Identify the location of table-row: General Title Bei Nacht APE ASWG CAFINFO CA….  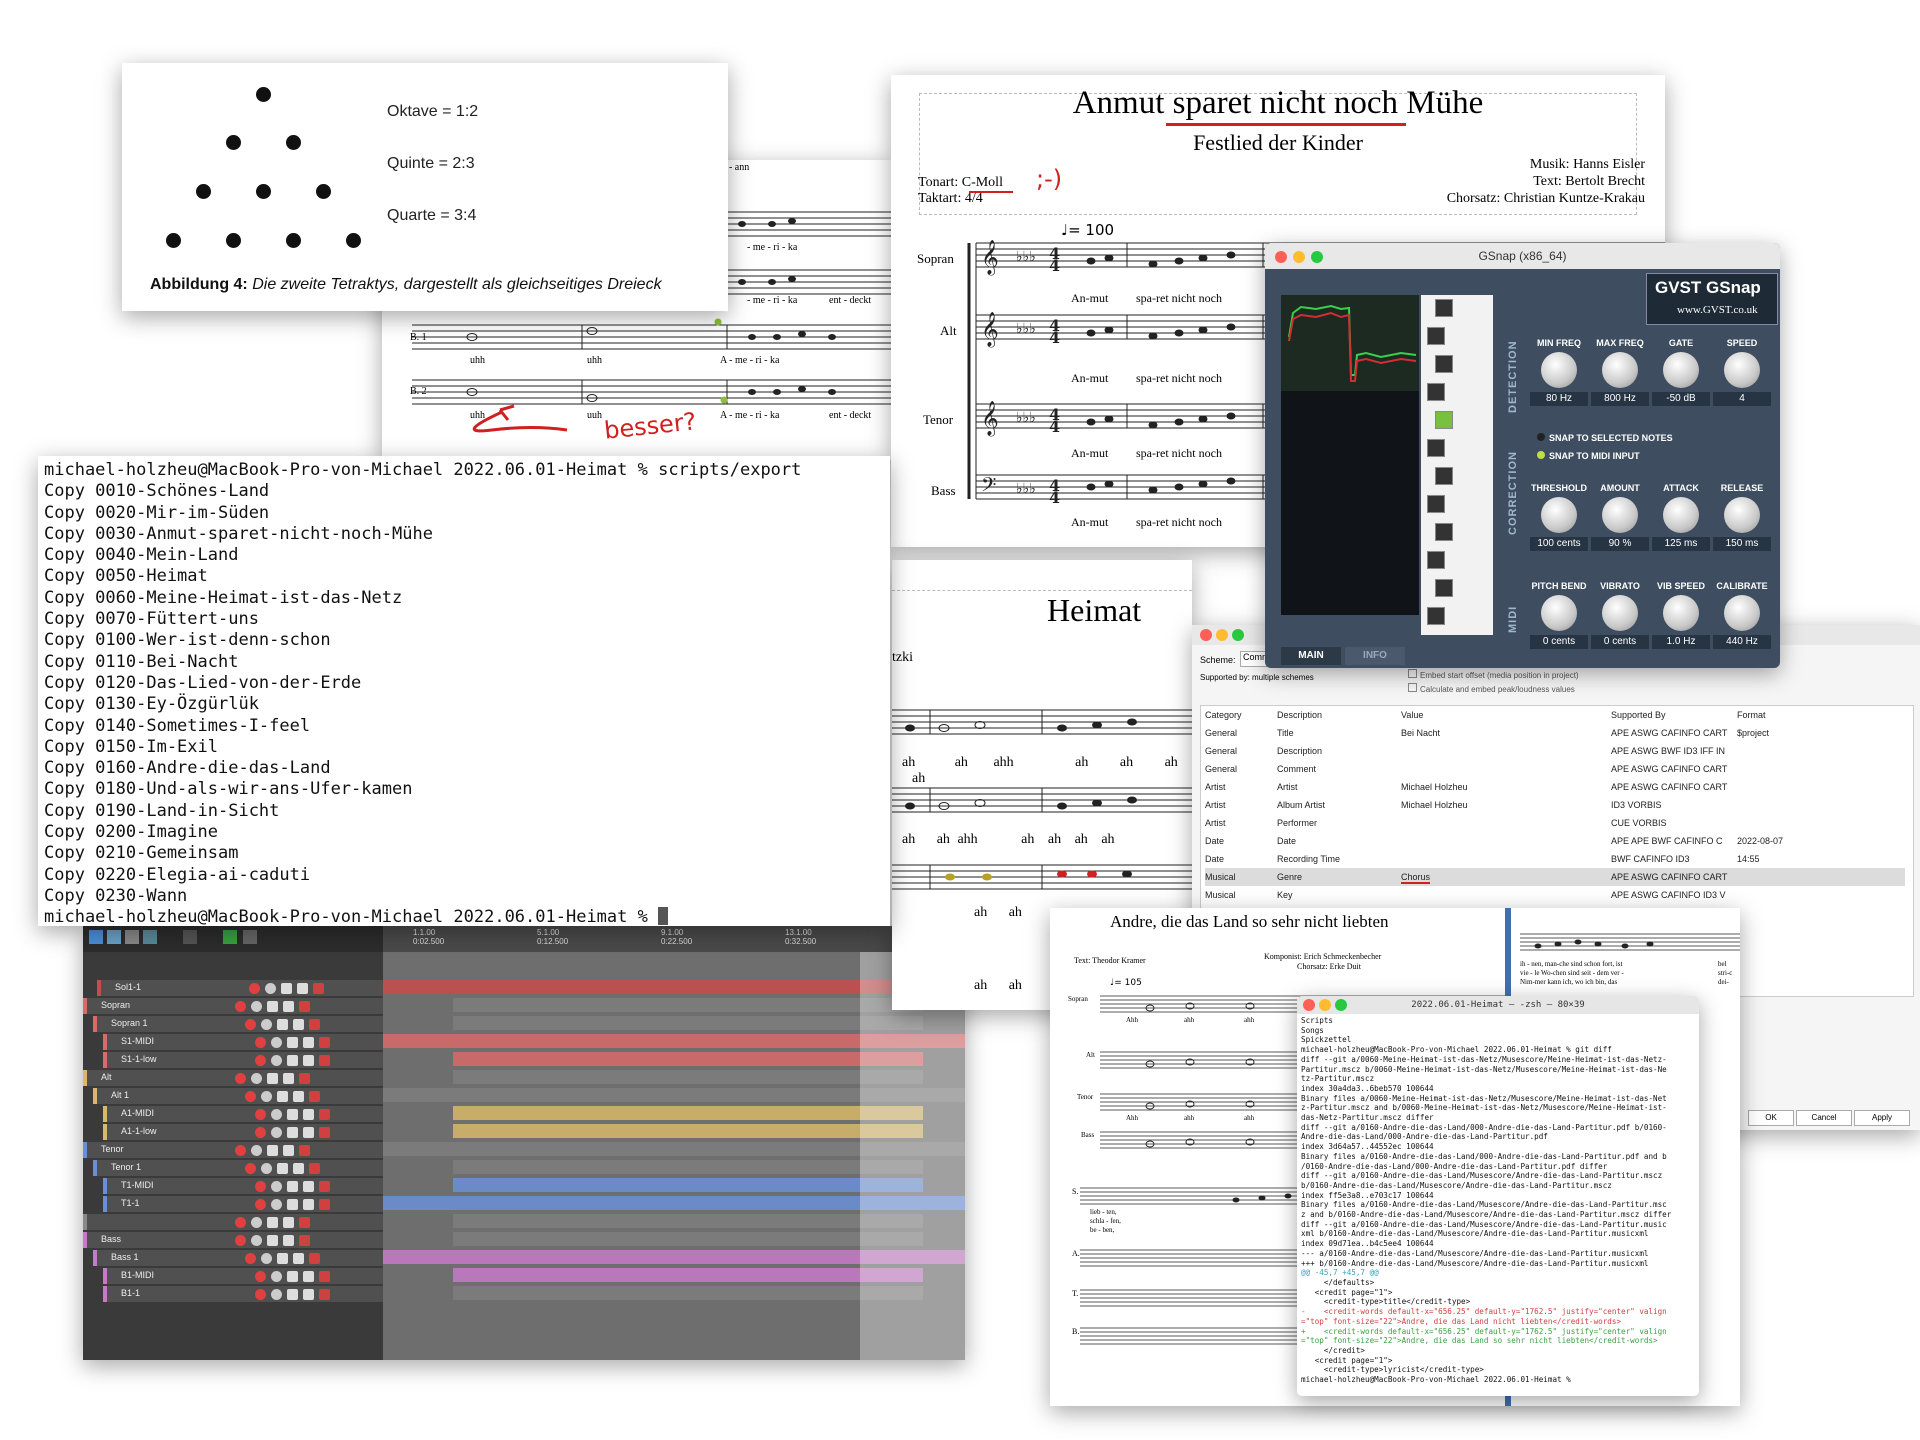
(1555, 733).